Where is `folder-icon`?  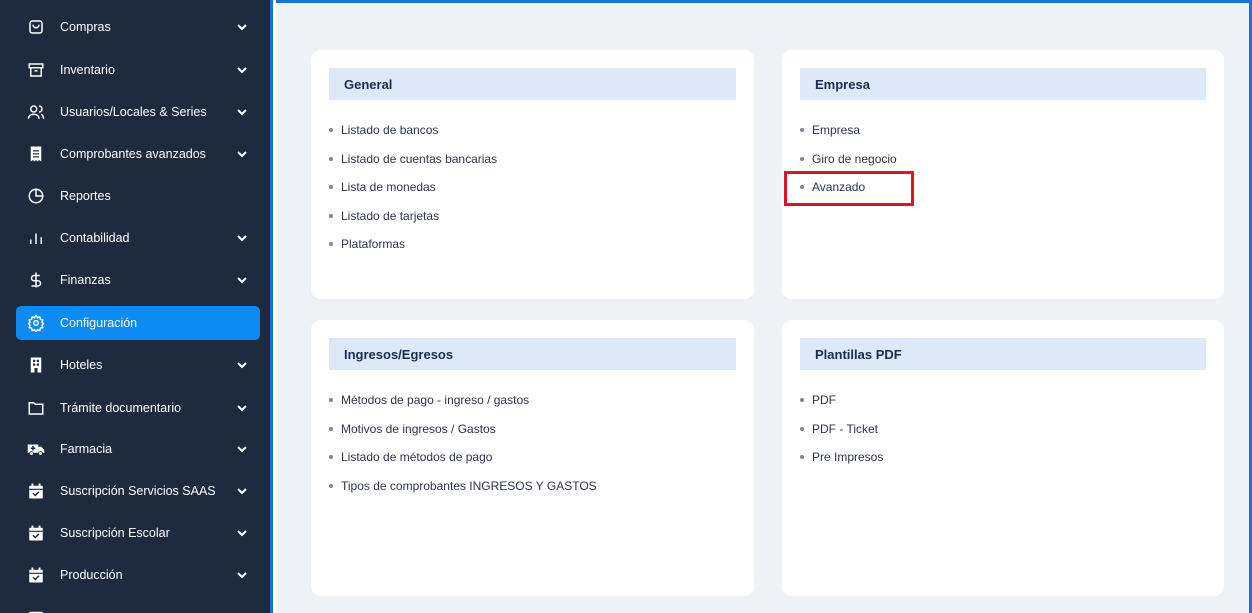 folder-icon is located at coordinates (36, 408).